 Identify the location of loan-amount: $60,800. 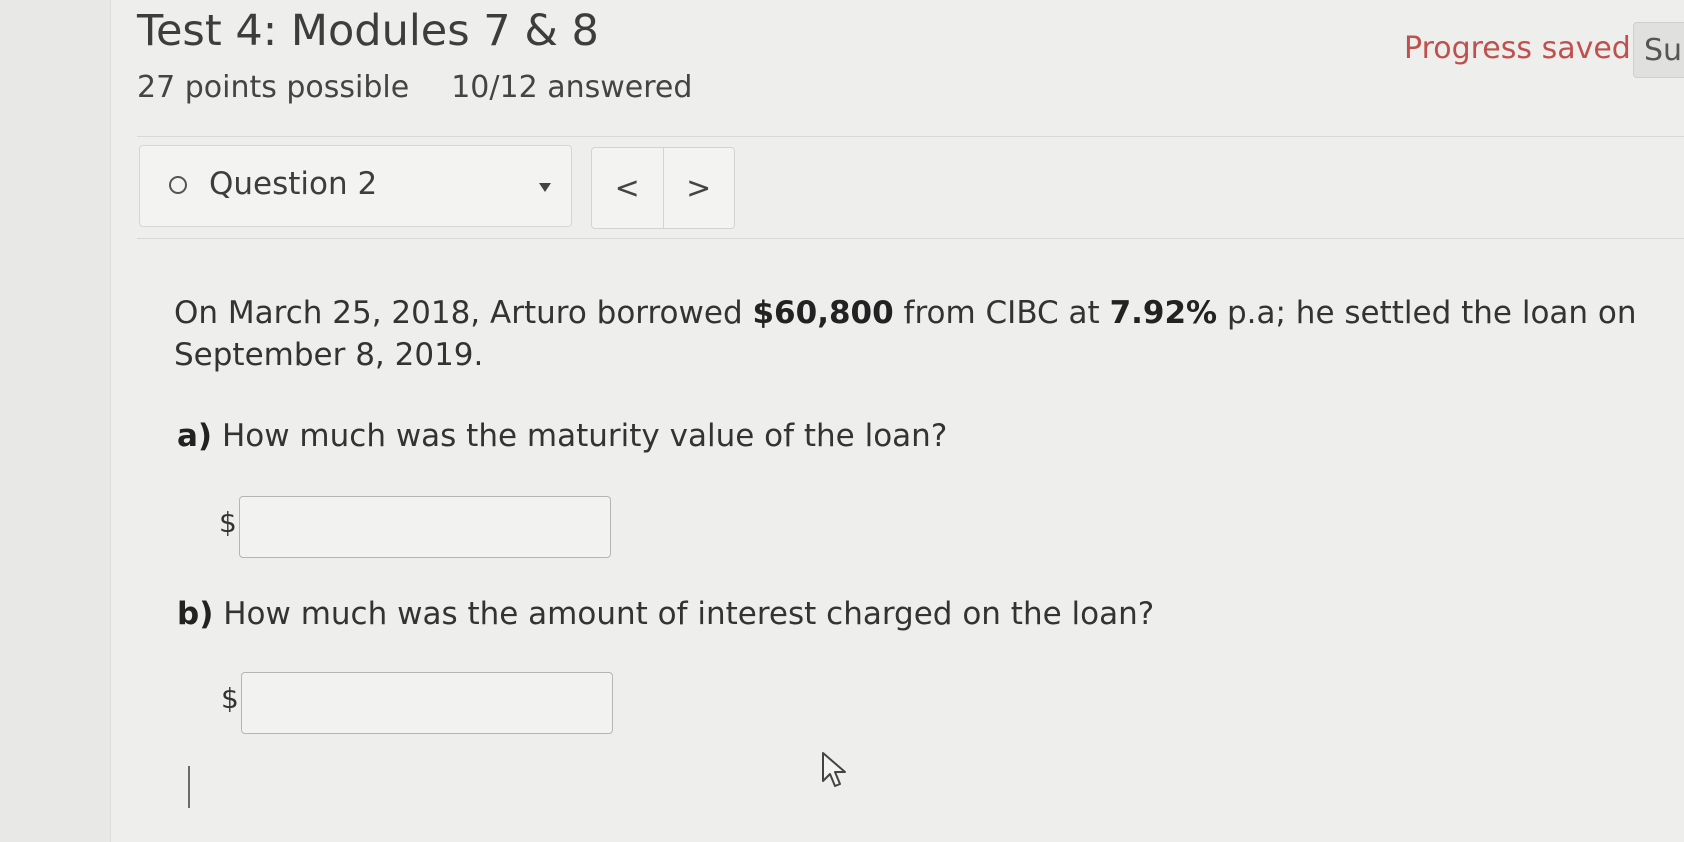
(823, 313).